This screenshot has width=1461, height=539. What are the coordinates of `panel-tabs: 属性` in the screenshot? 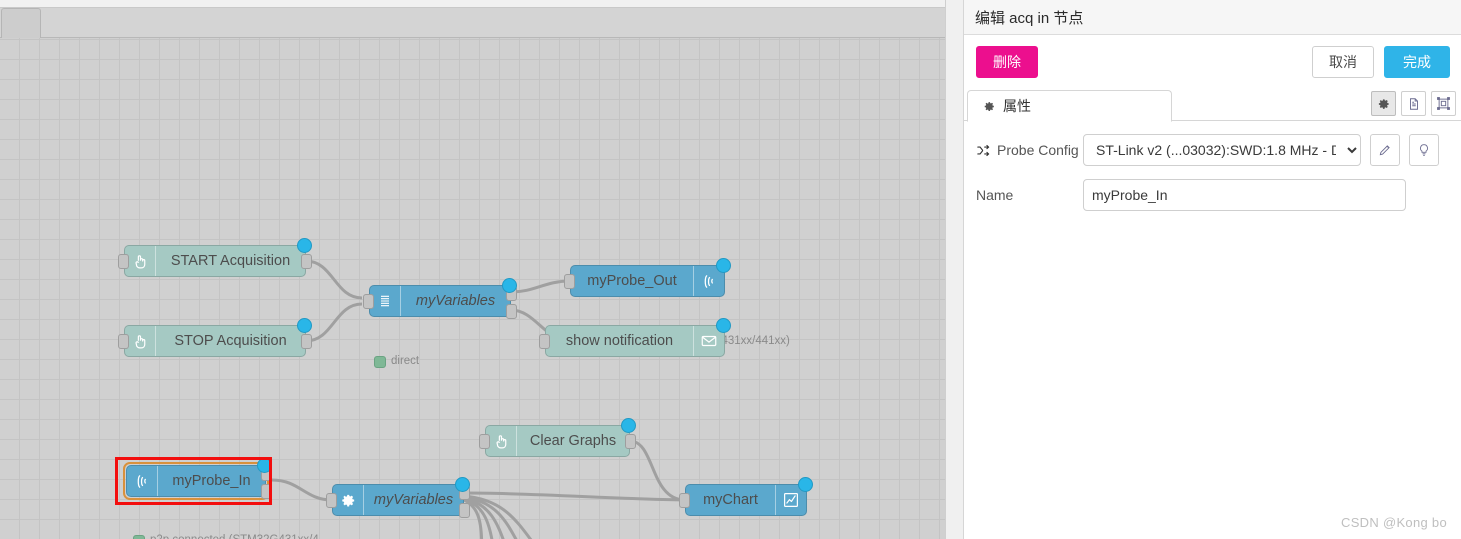 It's located at (1212, 105).